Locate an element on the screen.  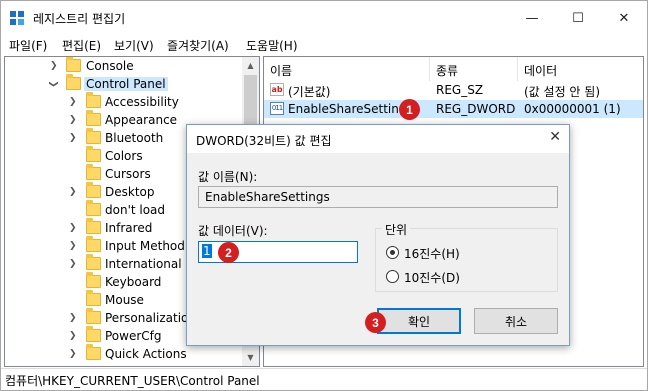
step-badge-1: 1 is located at coordinates (409, 109).